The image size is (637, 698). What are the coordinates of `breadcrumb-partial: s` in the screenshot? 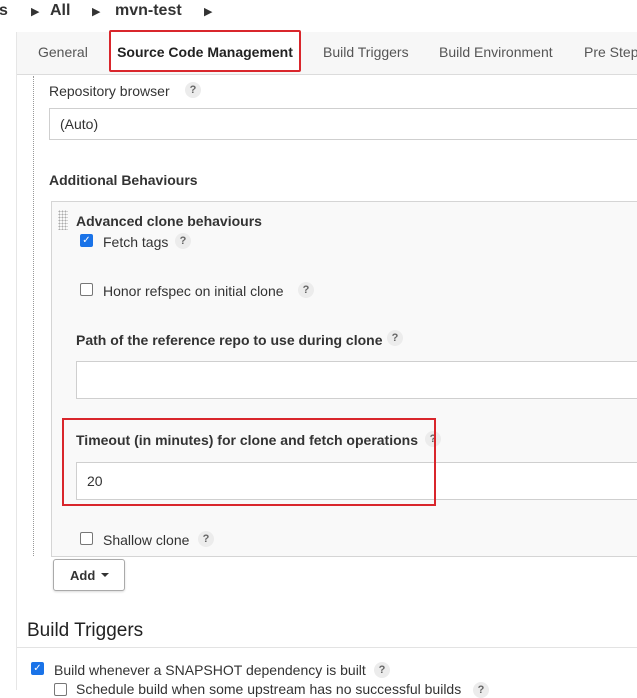 It's located at (4, 11).